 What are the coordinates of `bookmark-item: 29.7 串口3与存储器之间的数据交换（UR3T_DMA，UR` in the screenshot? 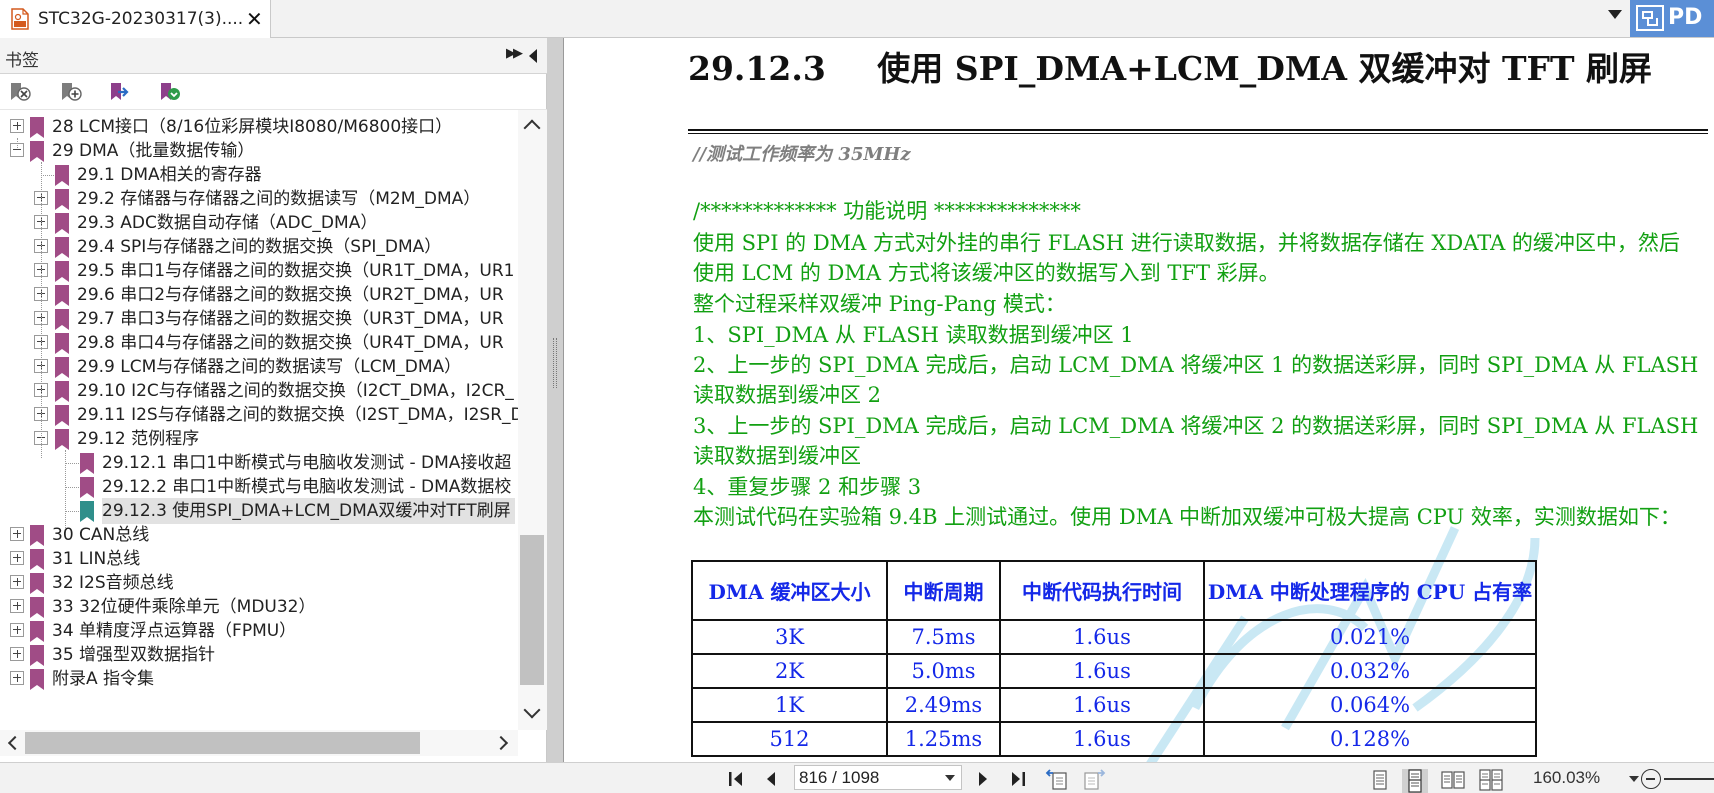 It's located at (259, 319).